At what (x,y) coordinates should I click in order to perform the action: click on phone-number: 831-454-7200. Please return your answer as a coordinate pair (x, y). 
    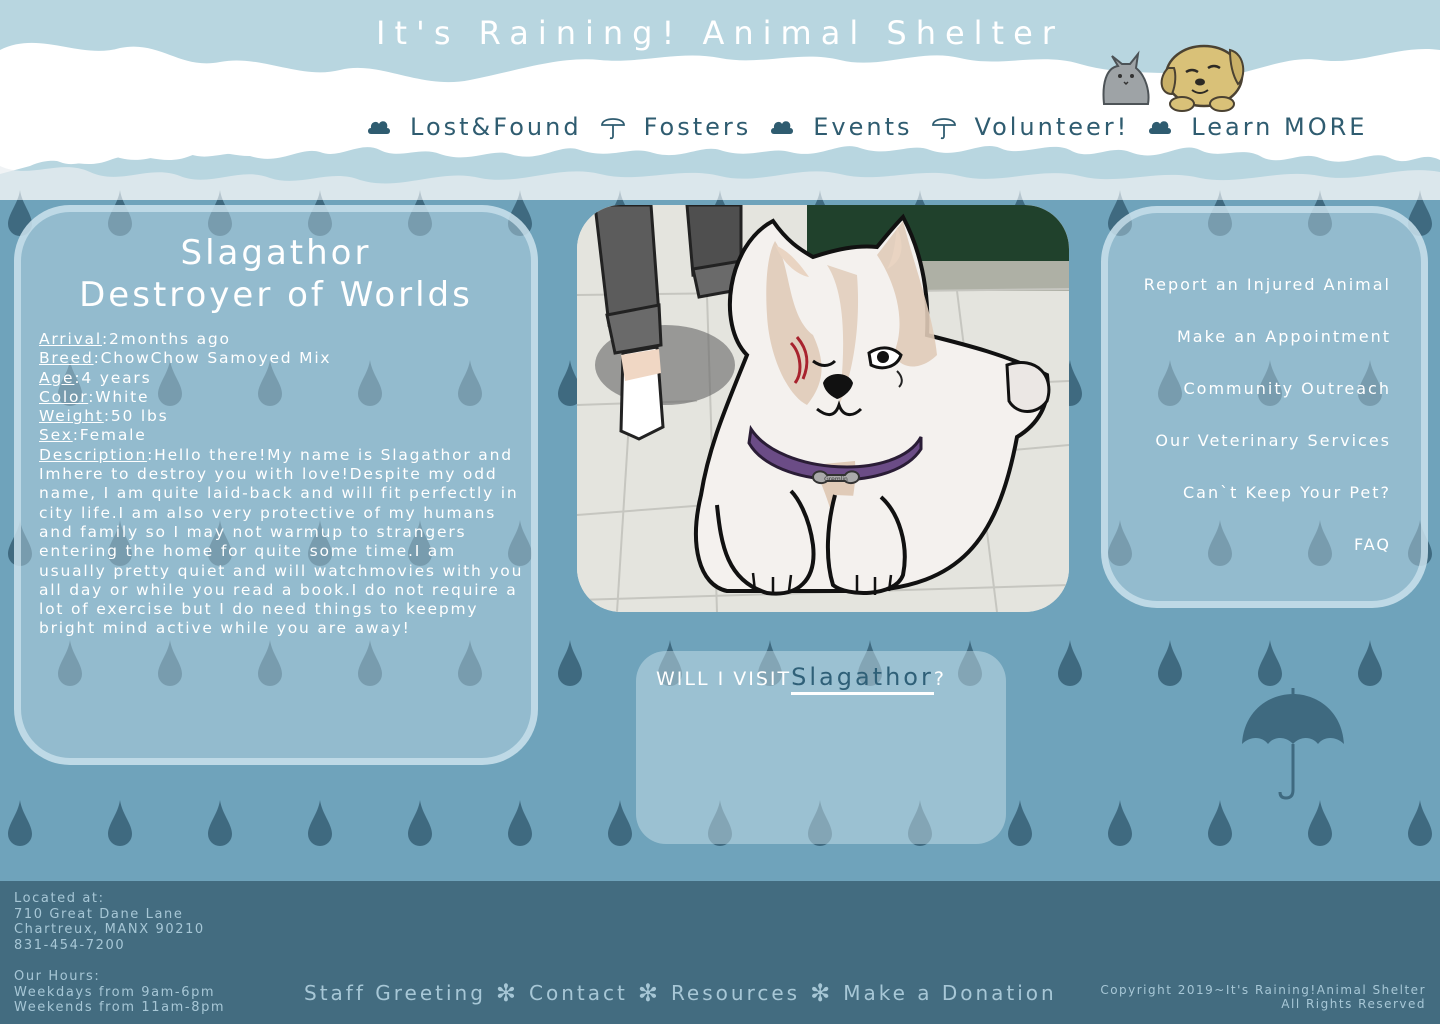
    Looking at the image, I should click on (119, 946).